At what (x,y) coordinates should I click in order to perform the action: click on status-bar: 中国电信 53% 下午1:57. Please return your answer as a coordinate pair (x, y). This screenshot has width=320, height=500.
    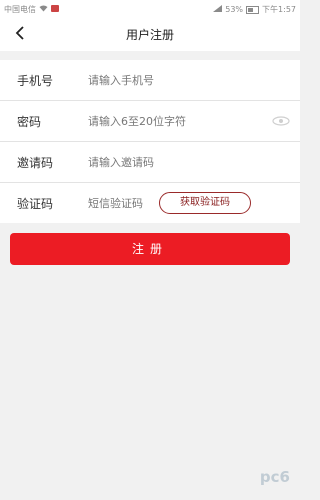
    Looking at the image, I should click on (150, 8).